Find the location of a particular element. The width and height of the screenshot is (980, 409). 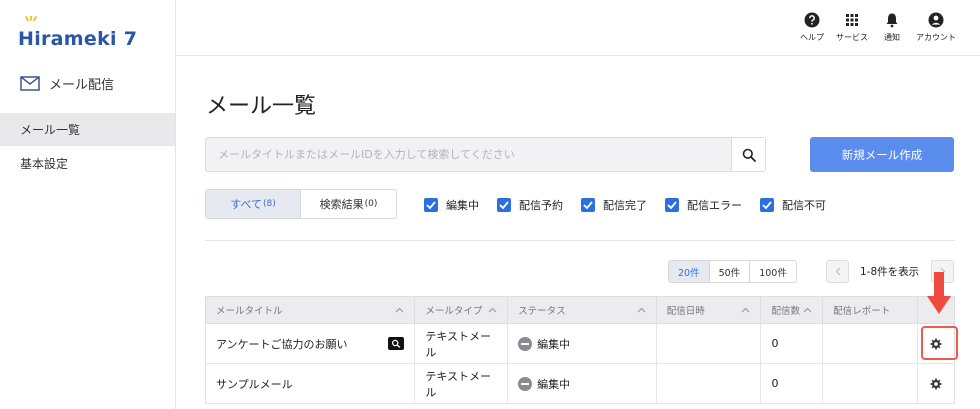

status-filters: 編集中 配信予約 配信完了 配信エラー 配信不可 is located at coordinates (625, 205).